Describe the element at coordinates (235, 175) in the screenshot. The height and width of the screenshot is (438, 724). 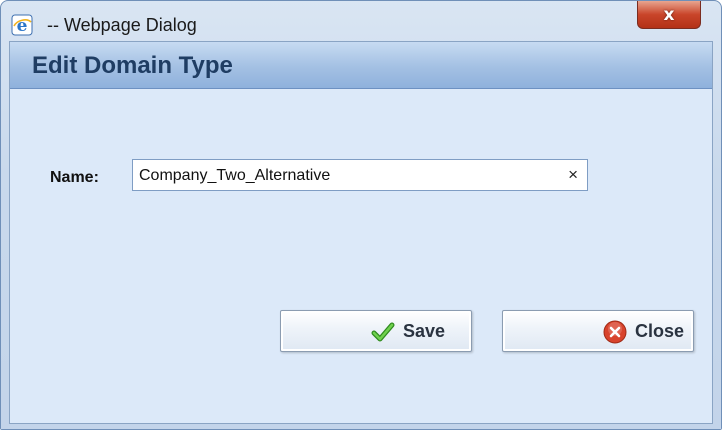
I see `name-input-value: Company_Two_Alternative` at that location.